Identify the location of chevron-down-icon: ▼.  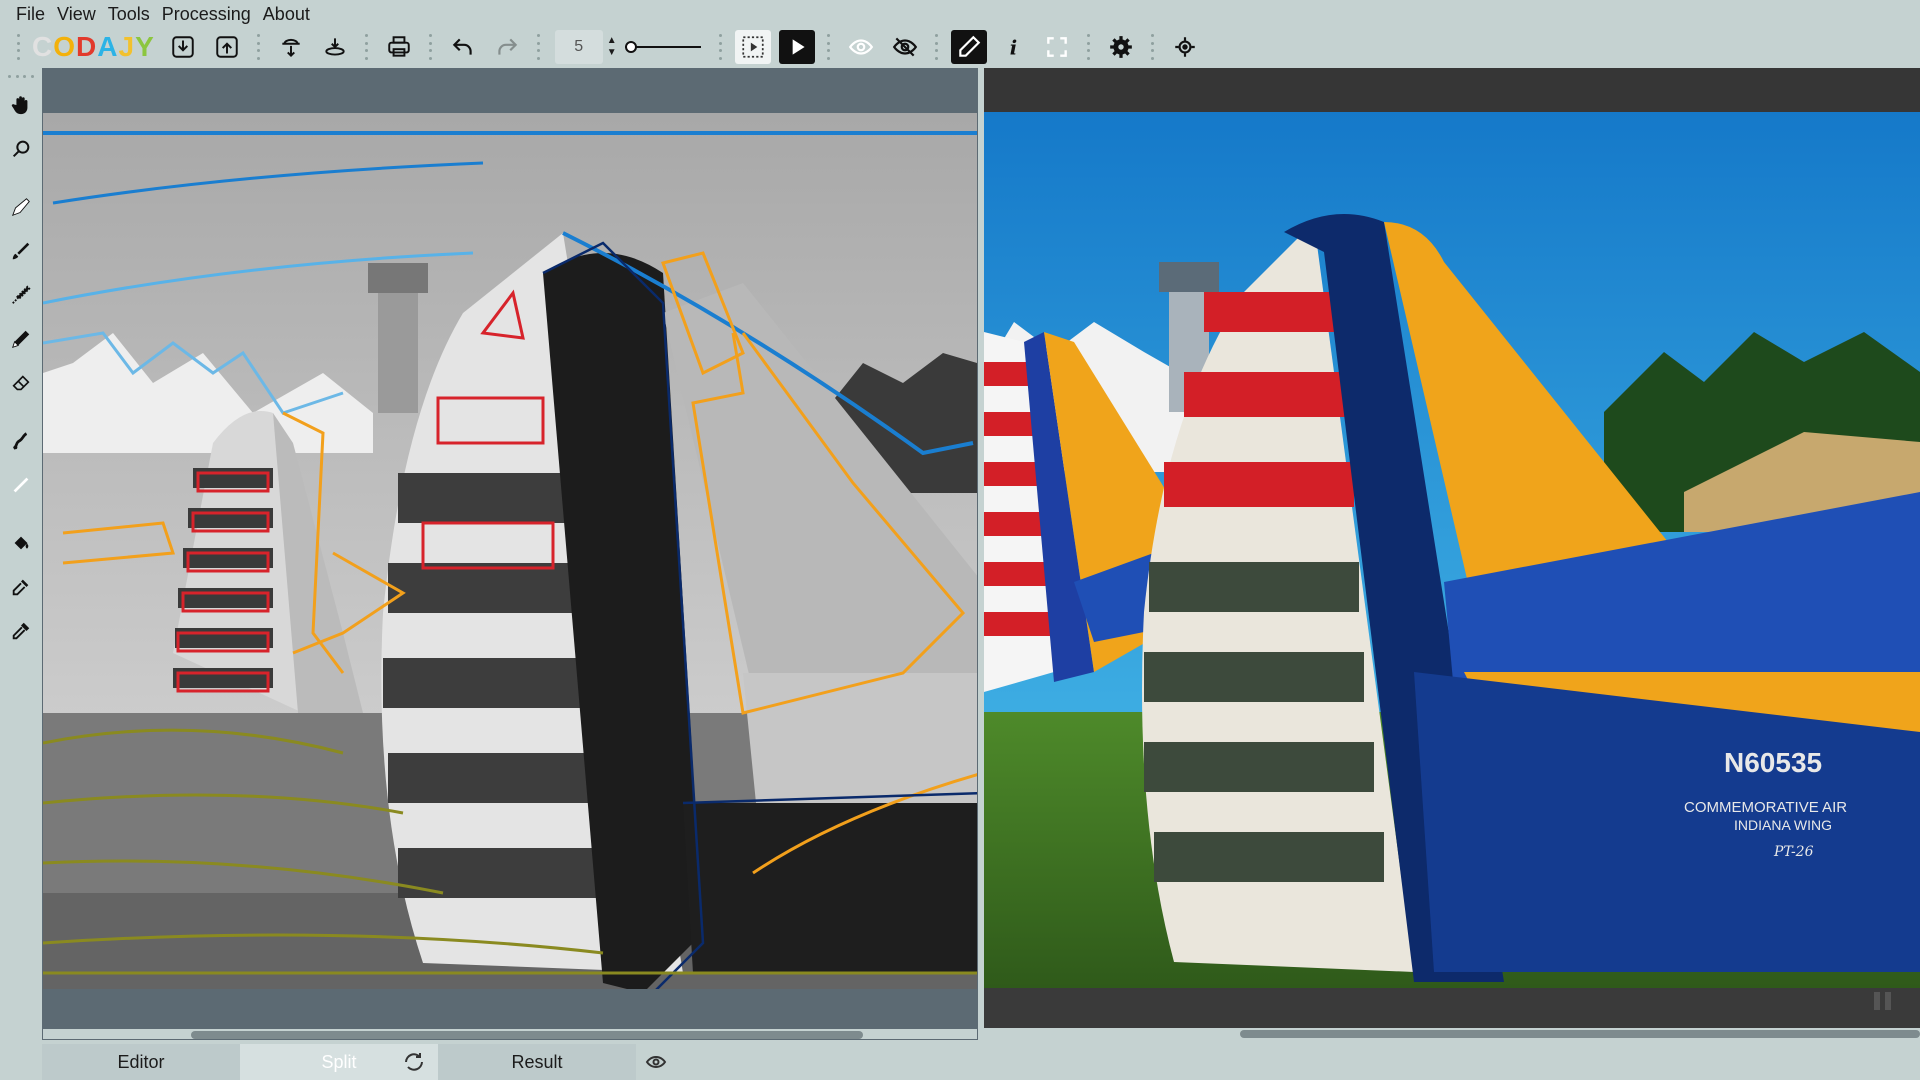
(612, 53).